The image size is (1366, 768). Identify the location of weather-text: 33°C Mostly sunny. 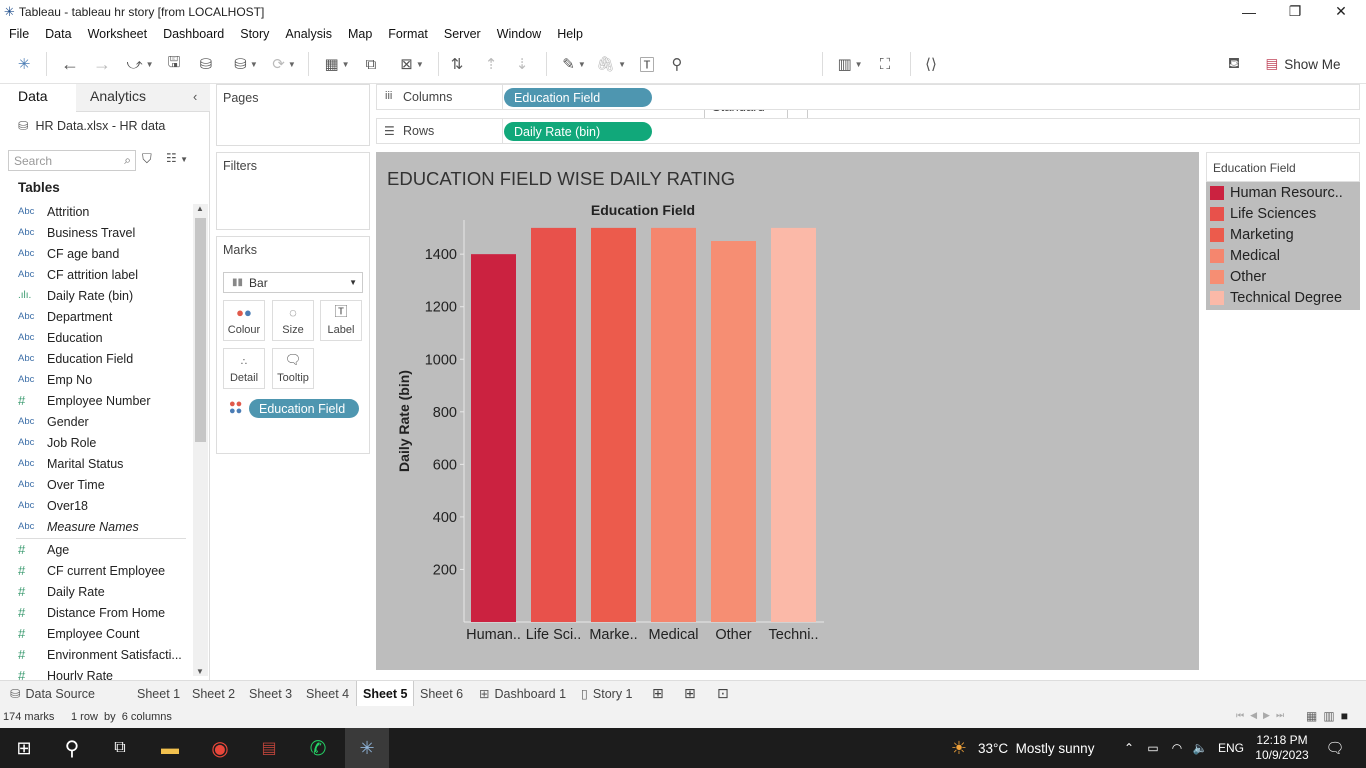
(1036, 748).